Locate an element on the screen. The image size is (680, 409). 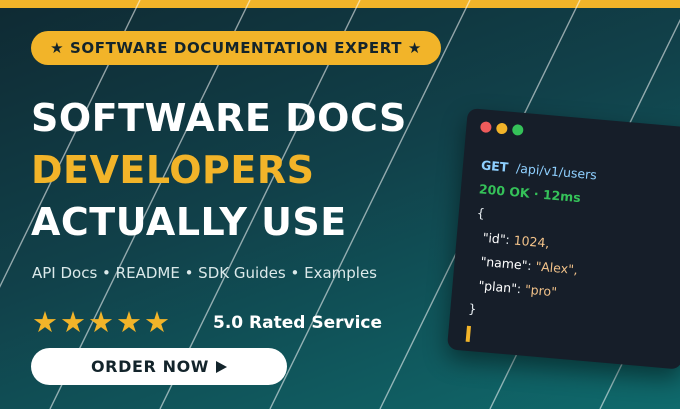
star-rating: ★ ★ ★ ★ ★ is located at coordinates (101, 322).